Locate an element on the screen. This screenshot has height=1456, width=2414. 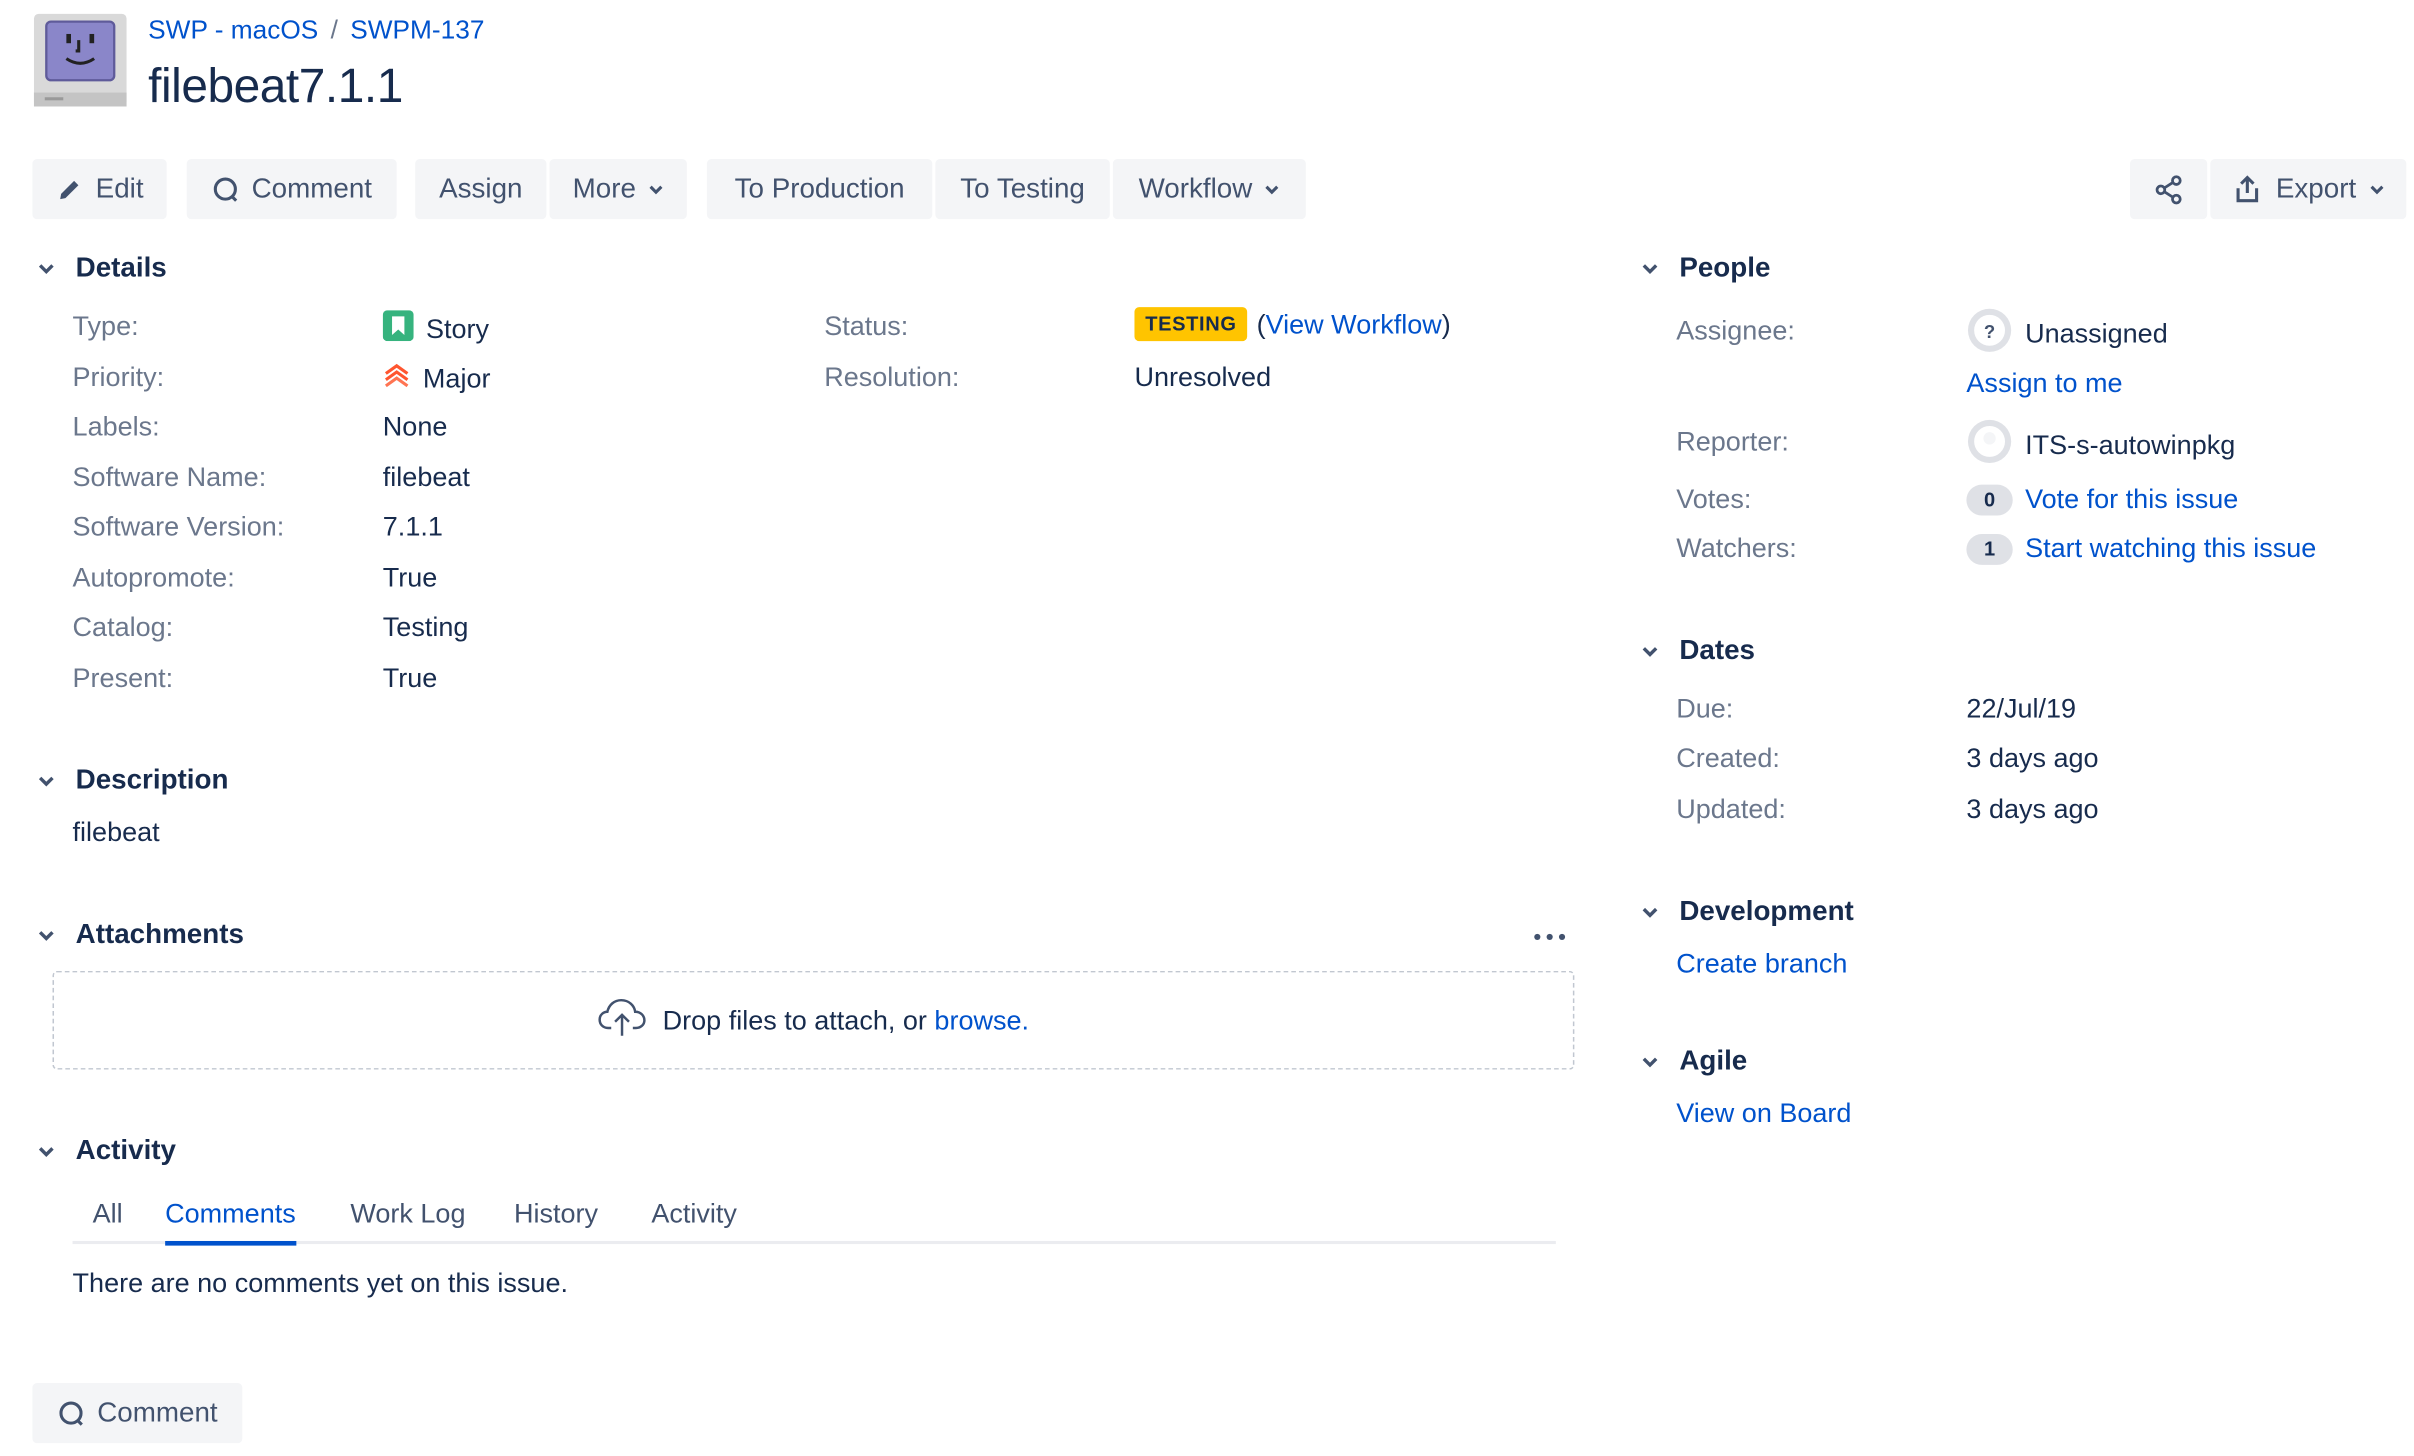
agile-section-header: Agile is located at coordinates (1691, 1061).